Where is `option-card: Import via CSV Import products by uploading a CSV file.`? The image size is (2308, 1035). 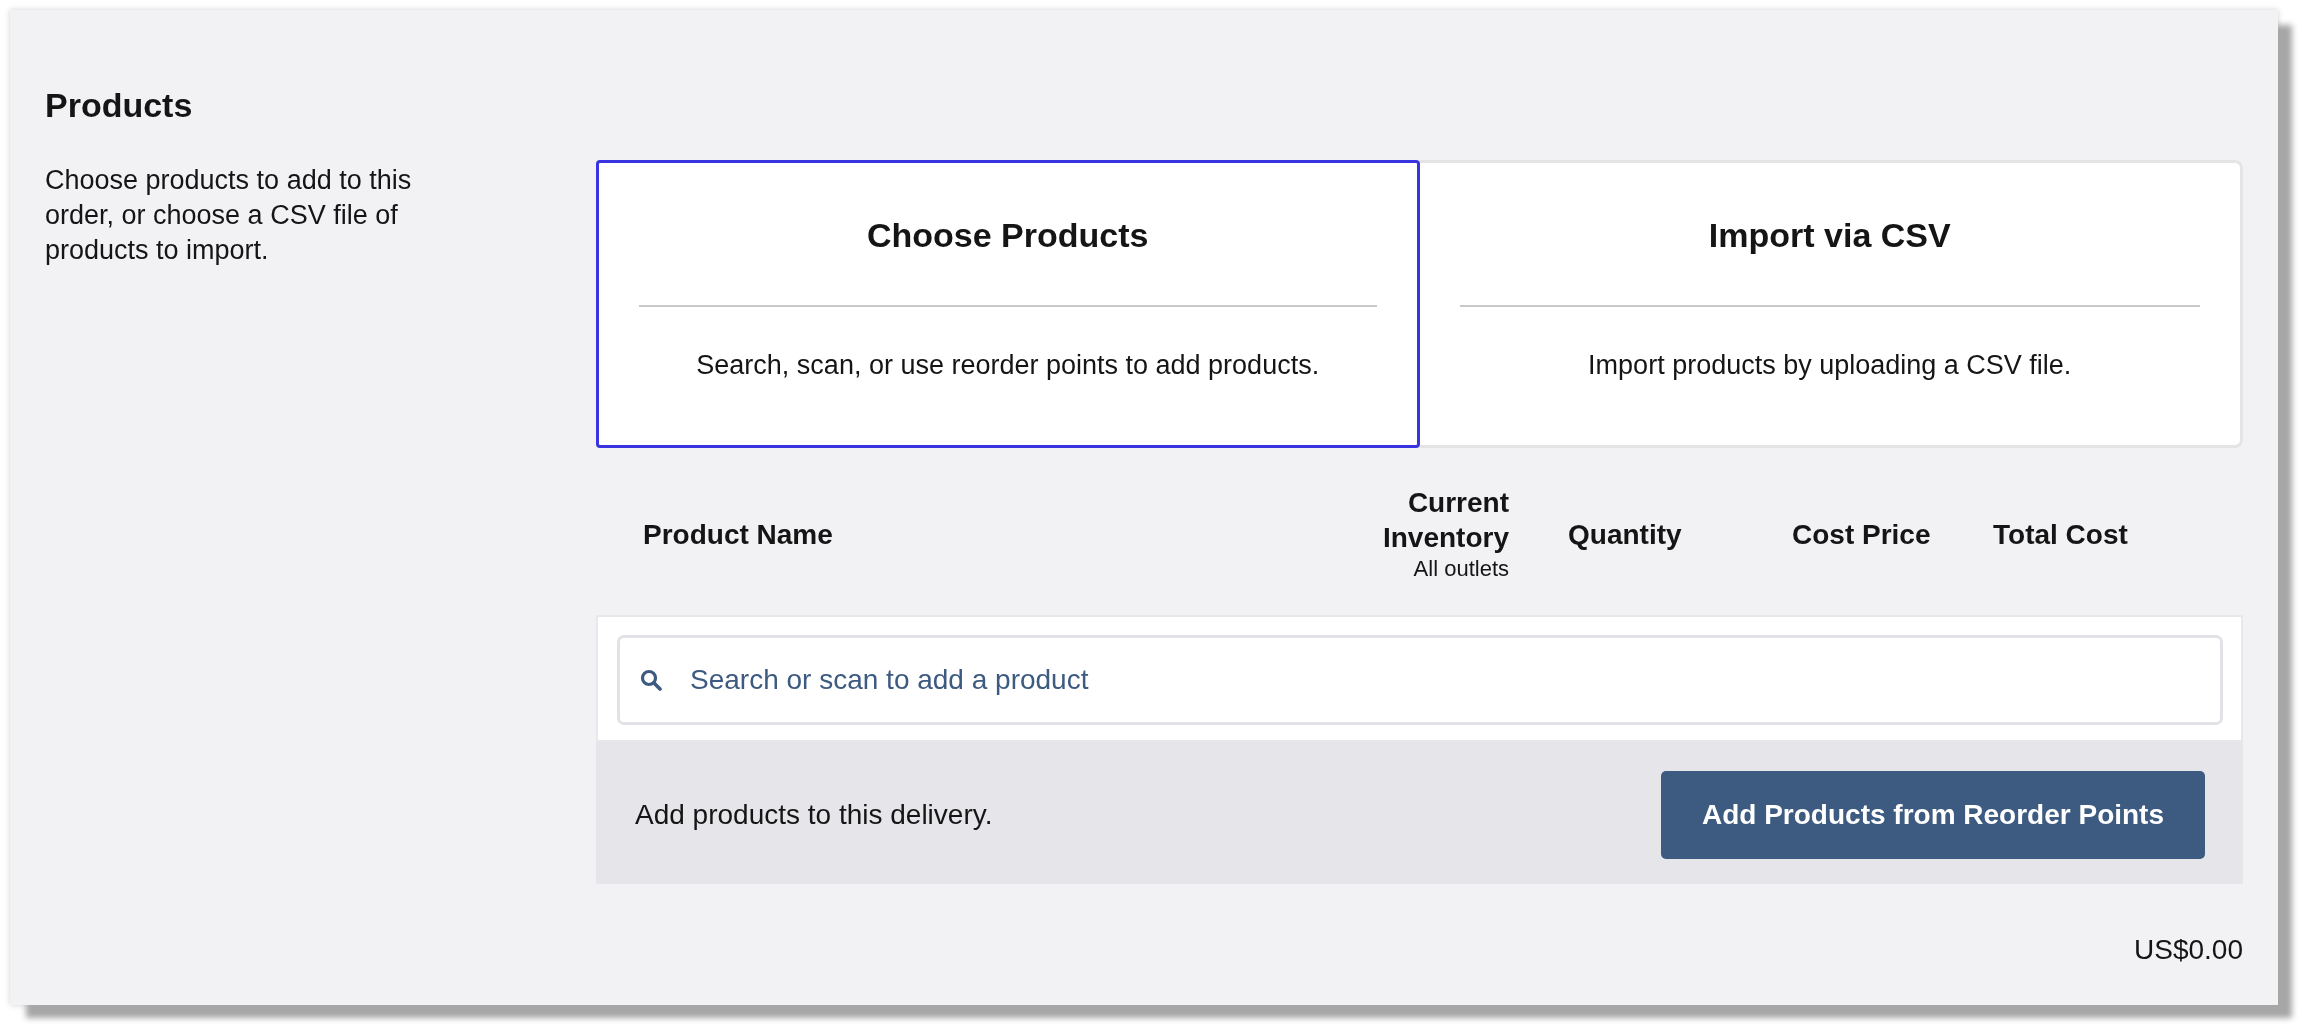 option-card: Import via CSV Import products by uploading a CSV file. is located at coordinates (1831, 304).